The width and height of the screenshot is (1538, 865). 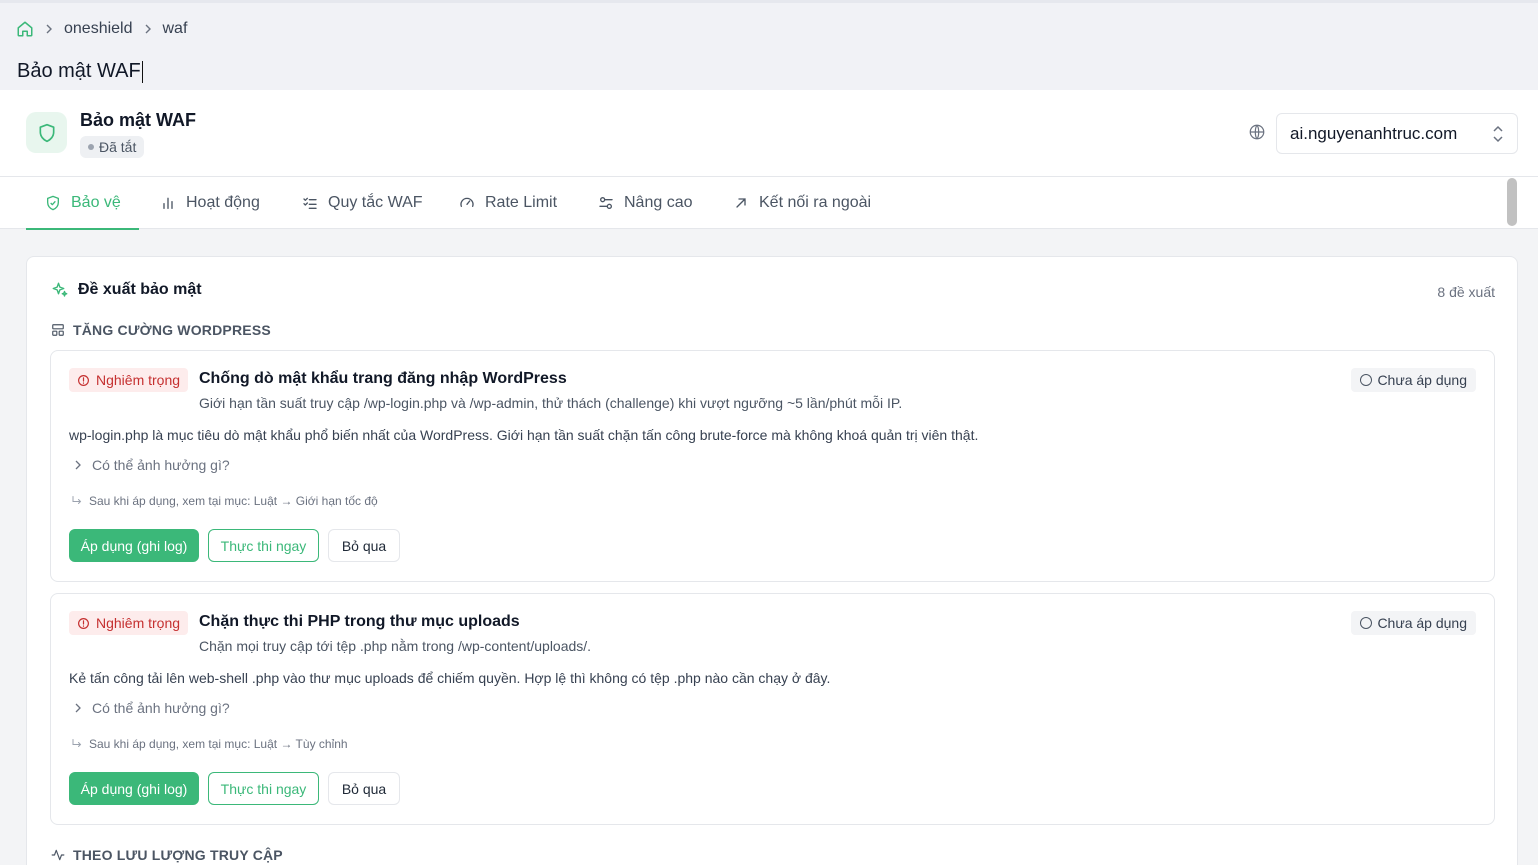 I want to click on panel-title-text: Đề xuất bảo mật, so click(x=140, y=289).